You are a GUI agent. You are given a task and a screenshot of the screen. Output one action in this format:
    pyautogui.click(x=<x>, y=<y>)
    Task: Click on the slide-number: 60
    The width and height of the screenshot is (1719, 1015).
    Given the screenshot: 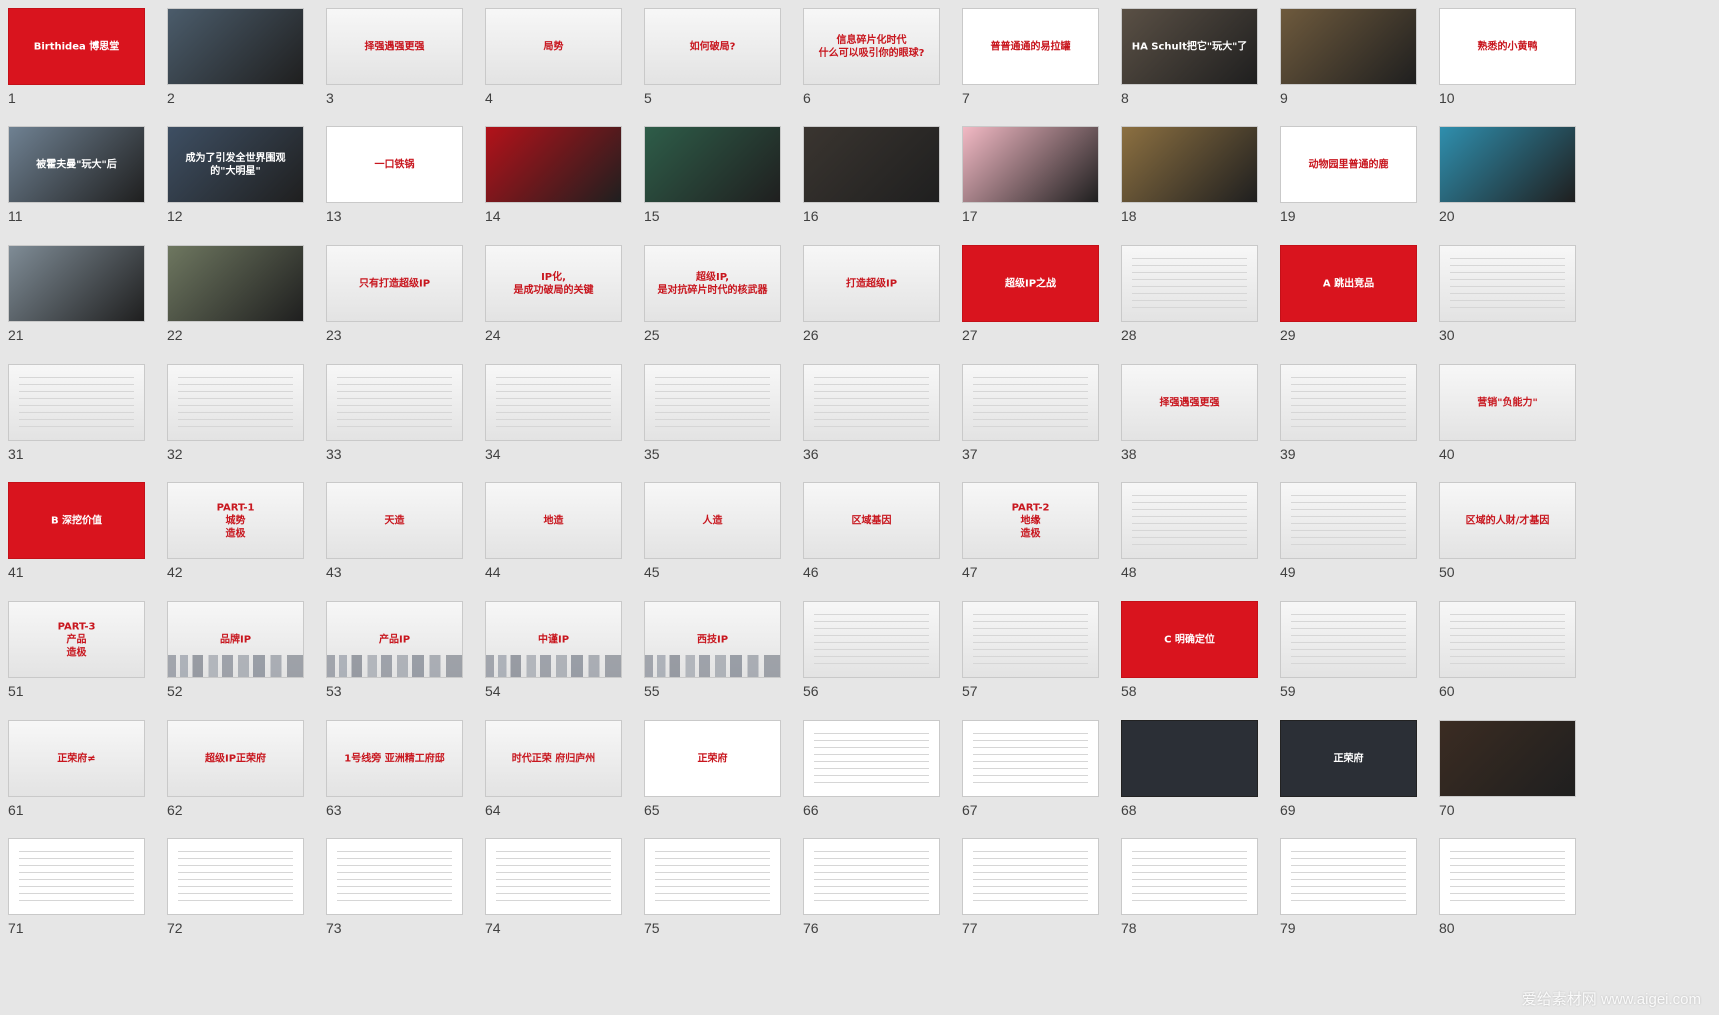 What is the action you would take?
    pyautogui.click(x=1447, y=691)
    